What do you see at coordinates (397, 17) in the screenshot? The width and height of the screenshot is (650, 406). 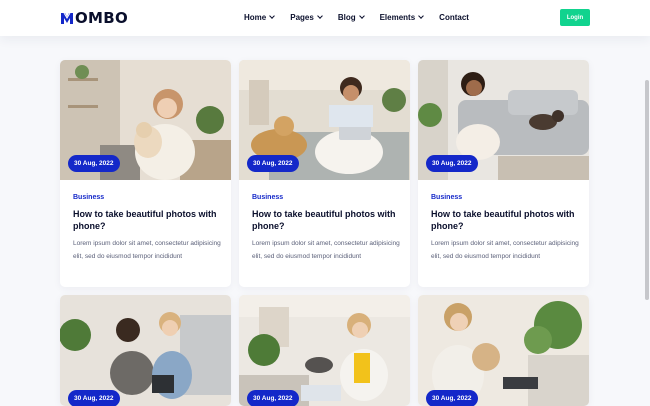 I see `nav-elements-label: Elements` at bounding box center [397, 17].